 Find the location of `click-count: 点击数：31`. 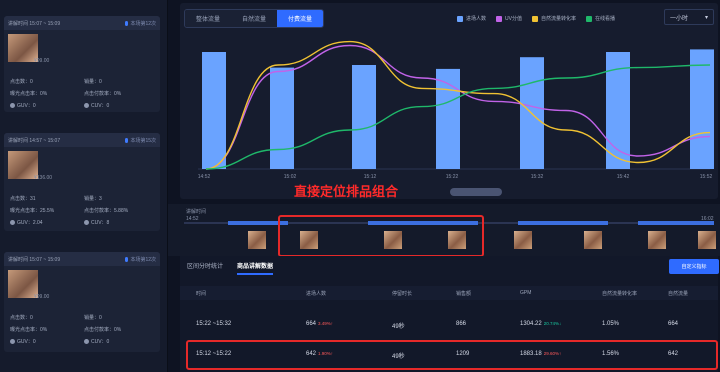

click-count: 点击数：31 is located at coordinates (23, 199).